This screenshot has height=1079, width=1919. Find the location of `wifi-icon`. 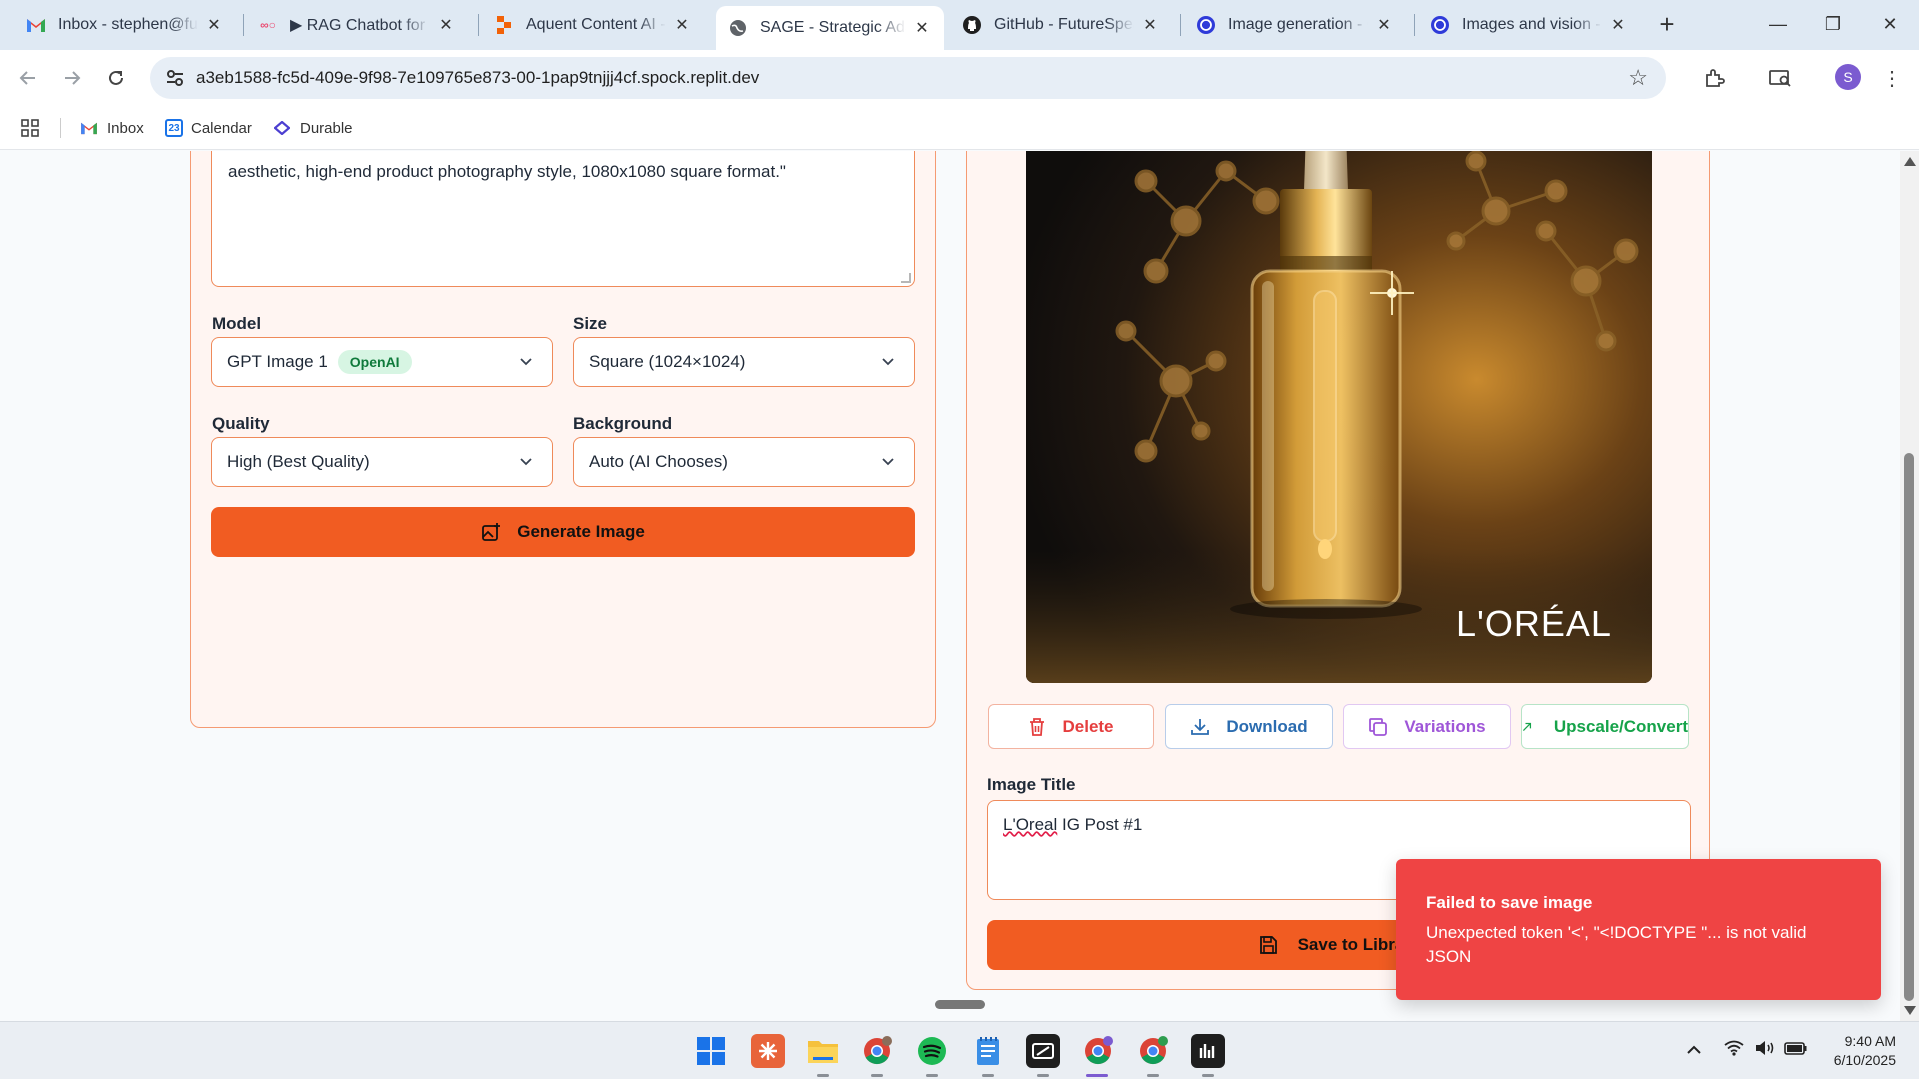

wifi-icon is located at coordinates (1734, 1050).